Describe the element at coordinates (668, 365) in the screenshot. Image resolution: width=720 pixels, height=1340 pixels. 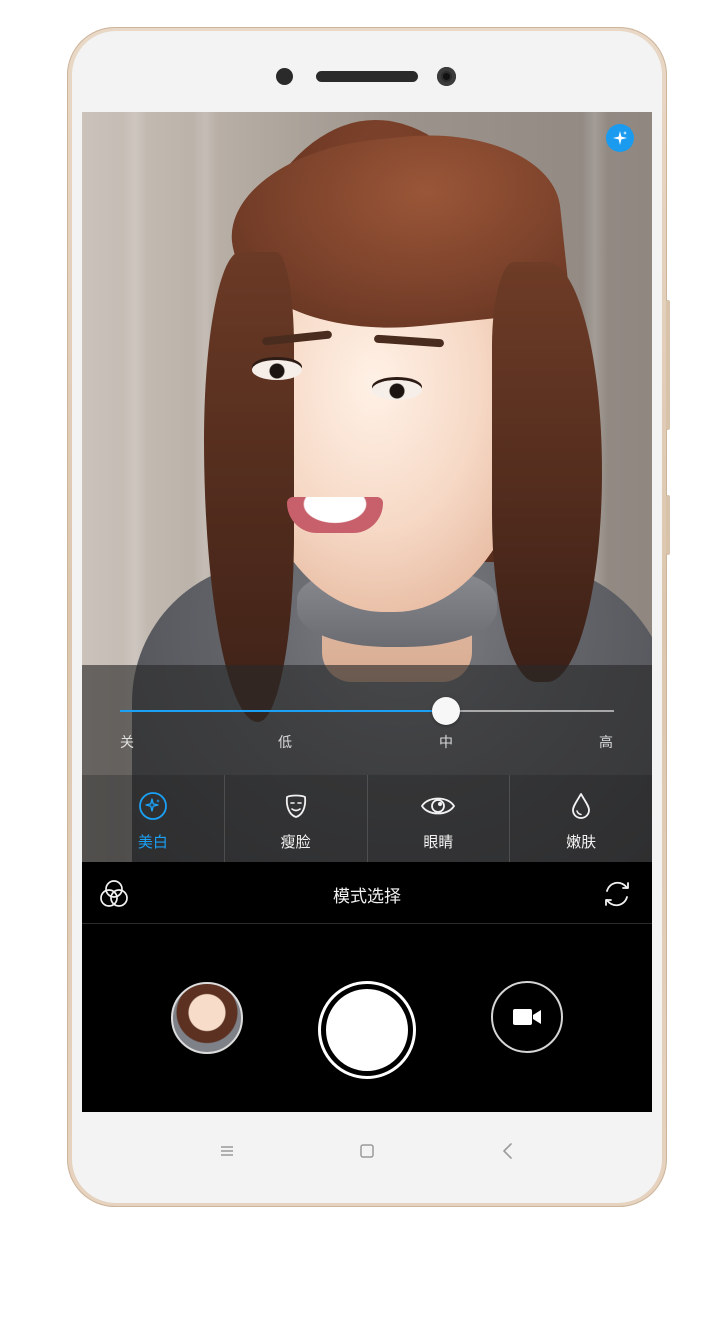
I see `power-button` at that location.